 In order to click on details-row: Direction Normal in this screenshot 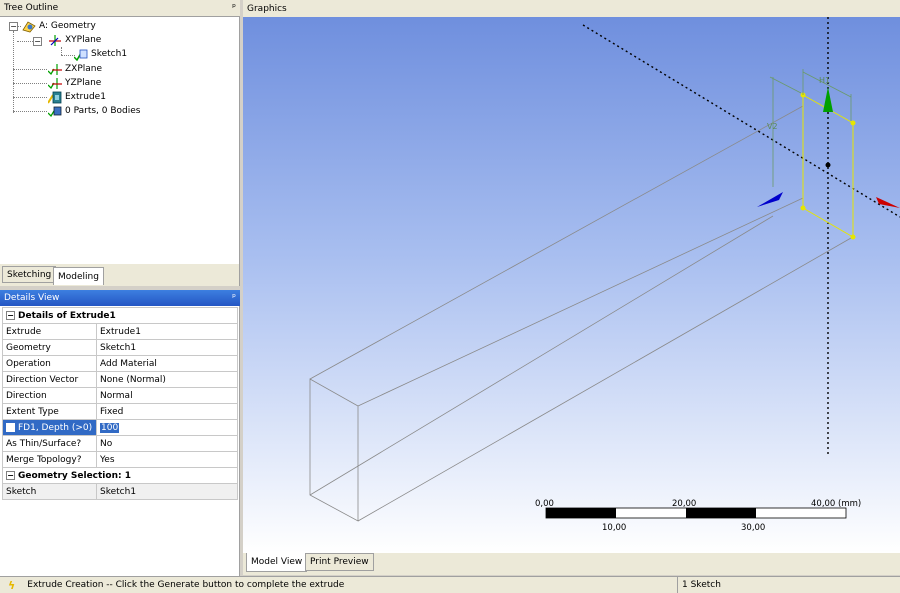, I will do `click(120, 395)`.